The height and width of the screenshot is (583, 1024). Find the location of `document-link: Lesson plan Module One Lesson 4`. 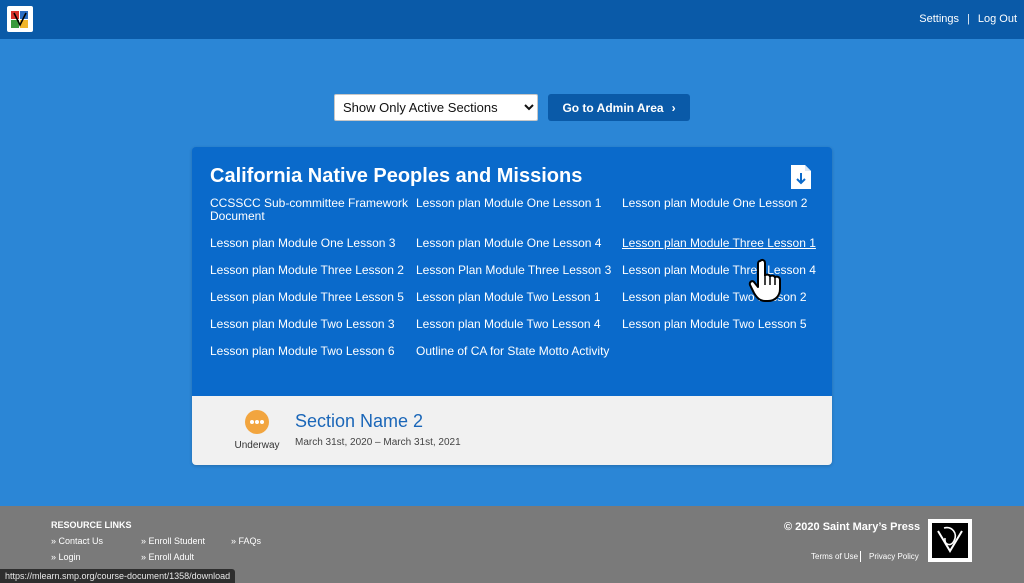

document-link: Lesson plan Module One Lesson 4 is located at coordinates (519, 250).